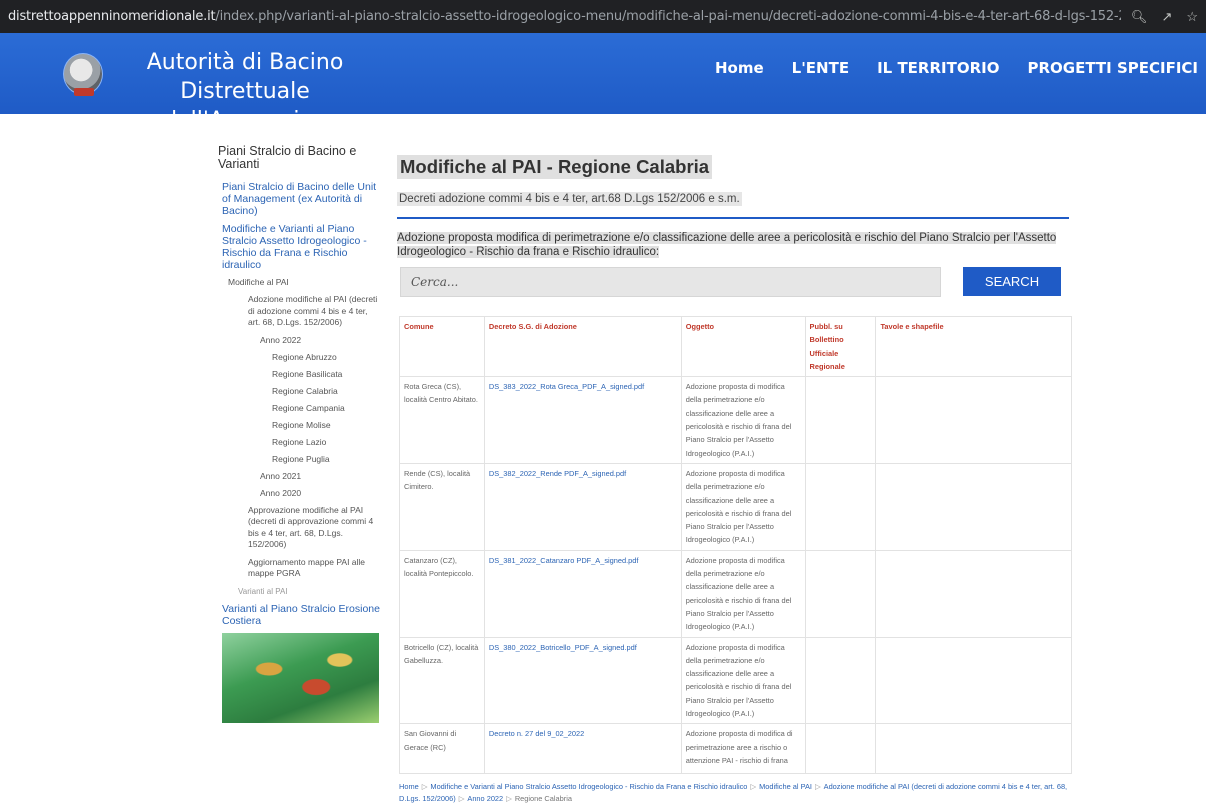  Describe the element at coordinates (739, 68) in the screenshot. I see `nav-home: Home` at that location.